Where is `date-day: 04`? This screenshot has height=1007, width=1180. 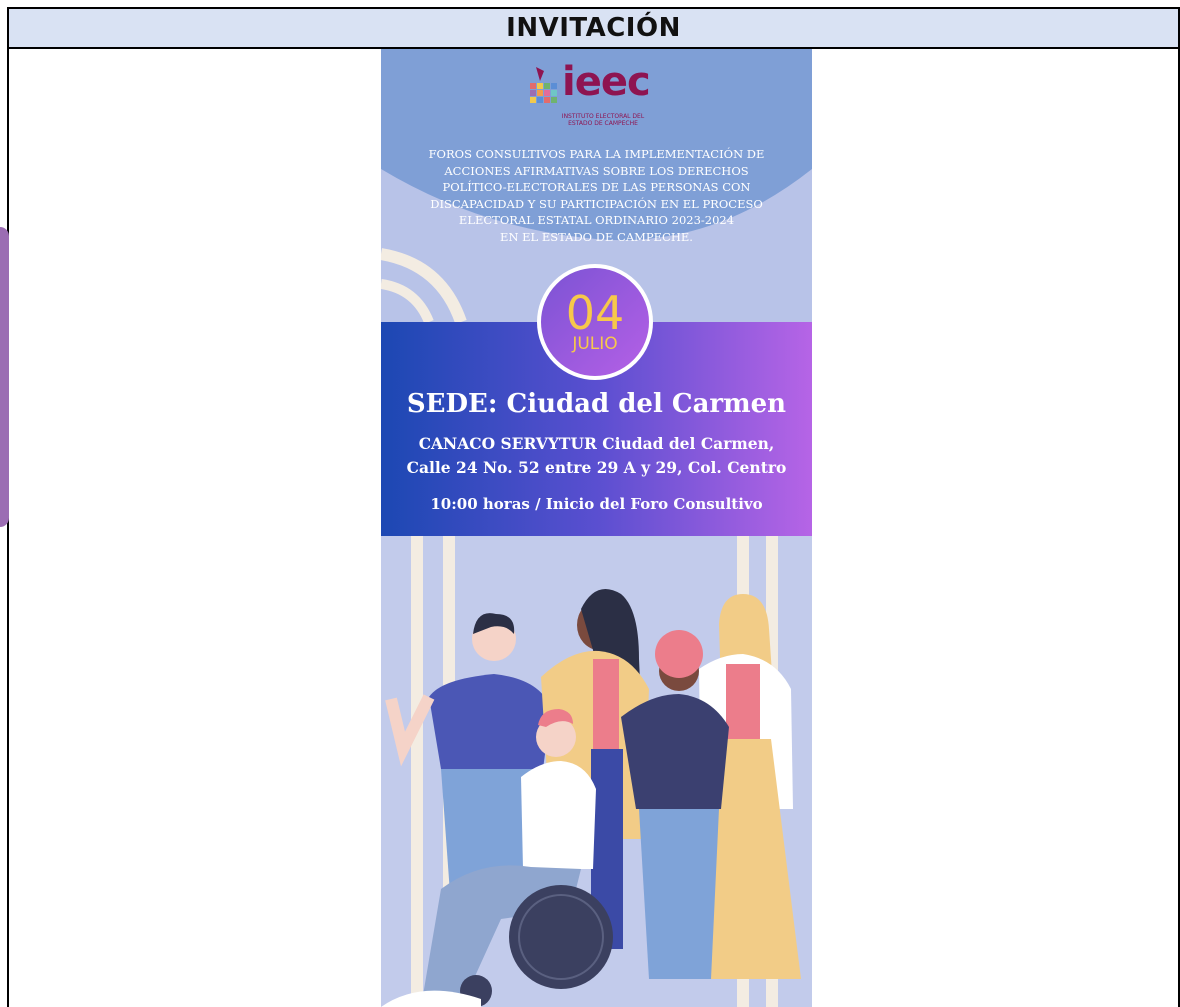 date-day: 04 is located at coordinates (595, 313).